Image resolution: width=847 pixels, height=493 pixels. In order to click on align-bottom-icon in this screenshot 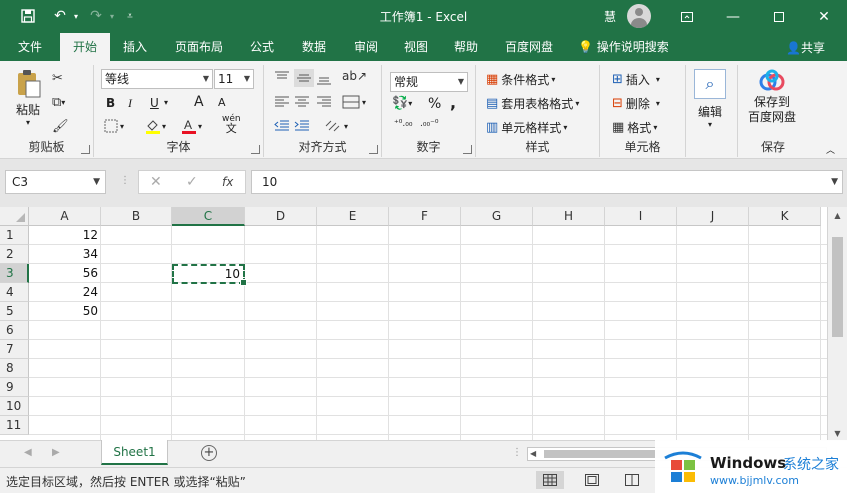, I will do `click(324, 78)`.